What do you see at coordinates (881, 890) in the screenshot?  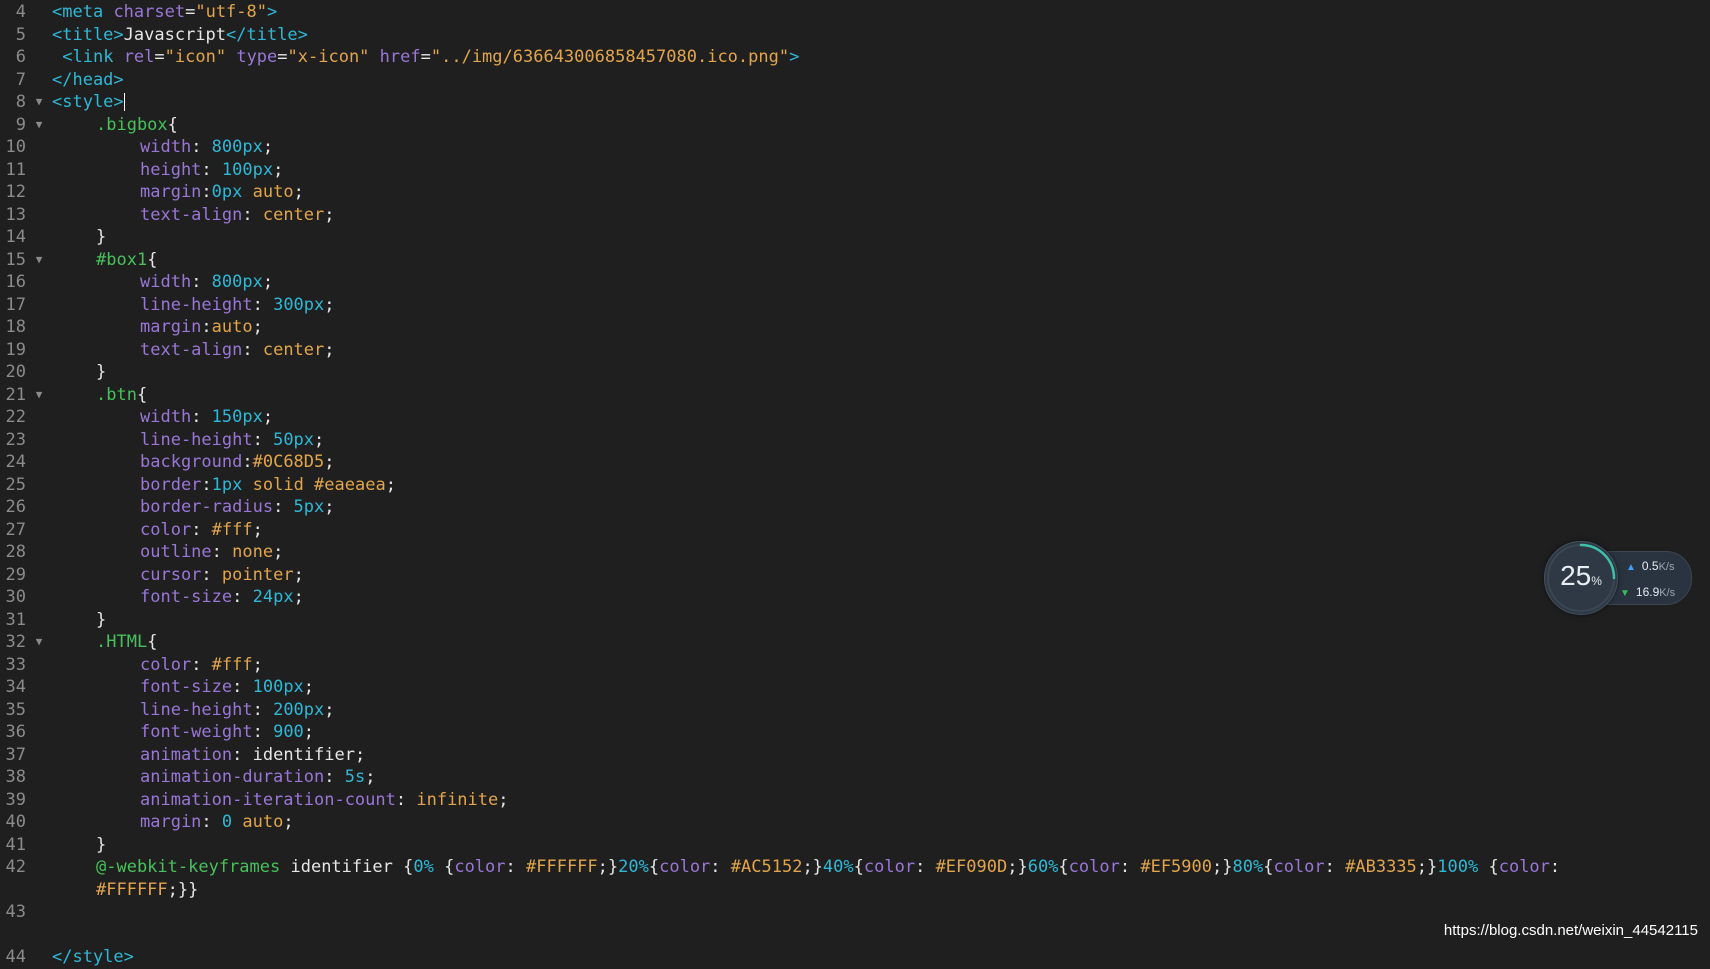 I see `code-text: #FFFFFF;}}` at bounding box center [881, 890].